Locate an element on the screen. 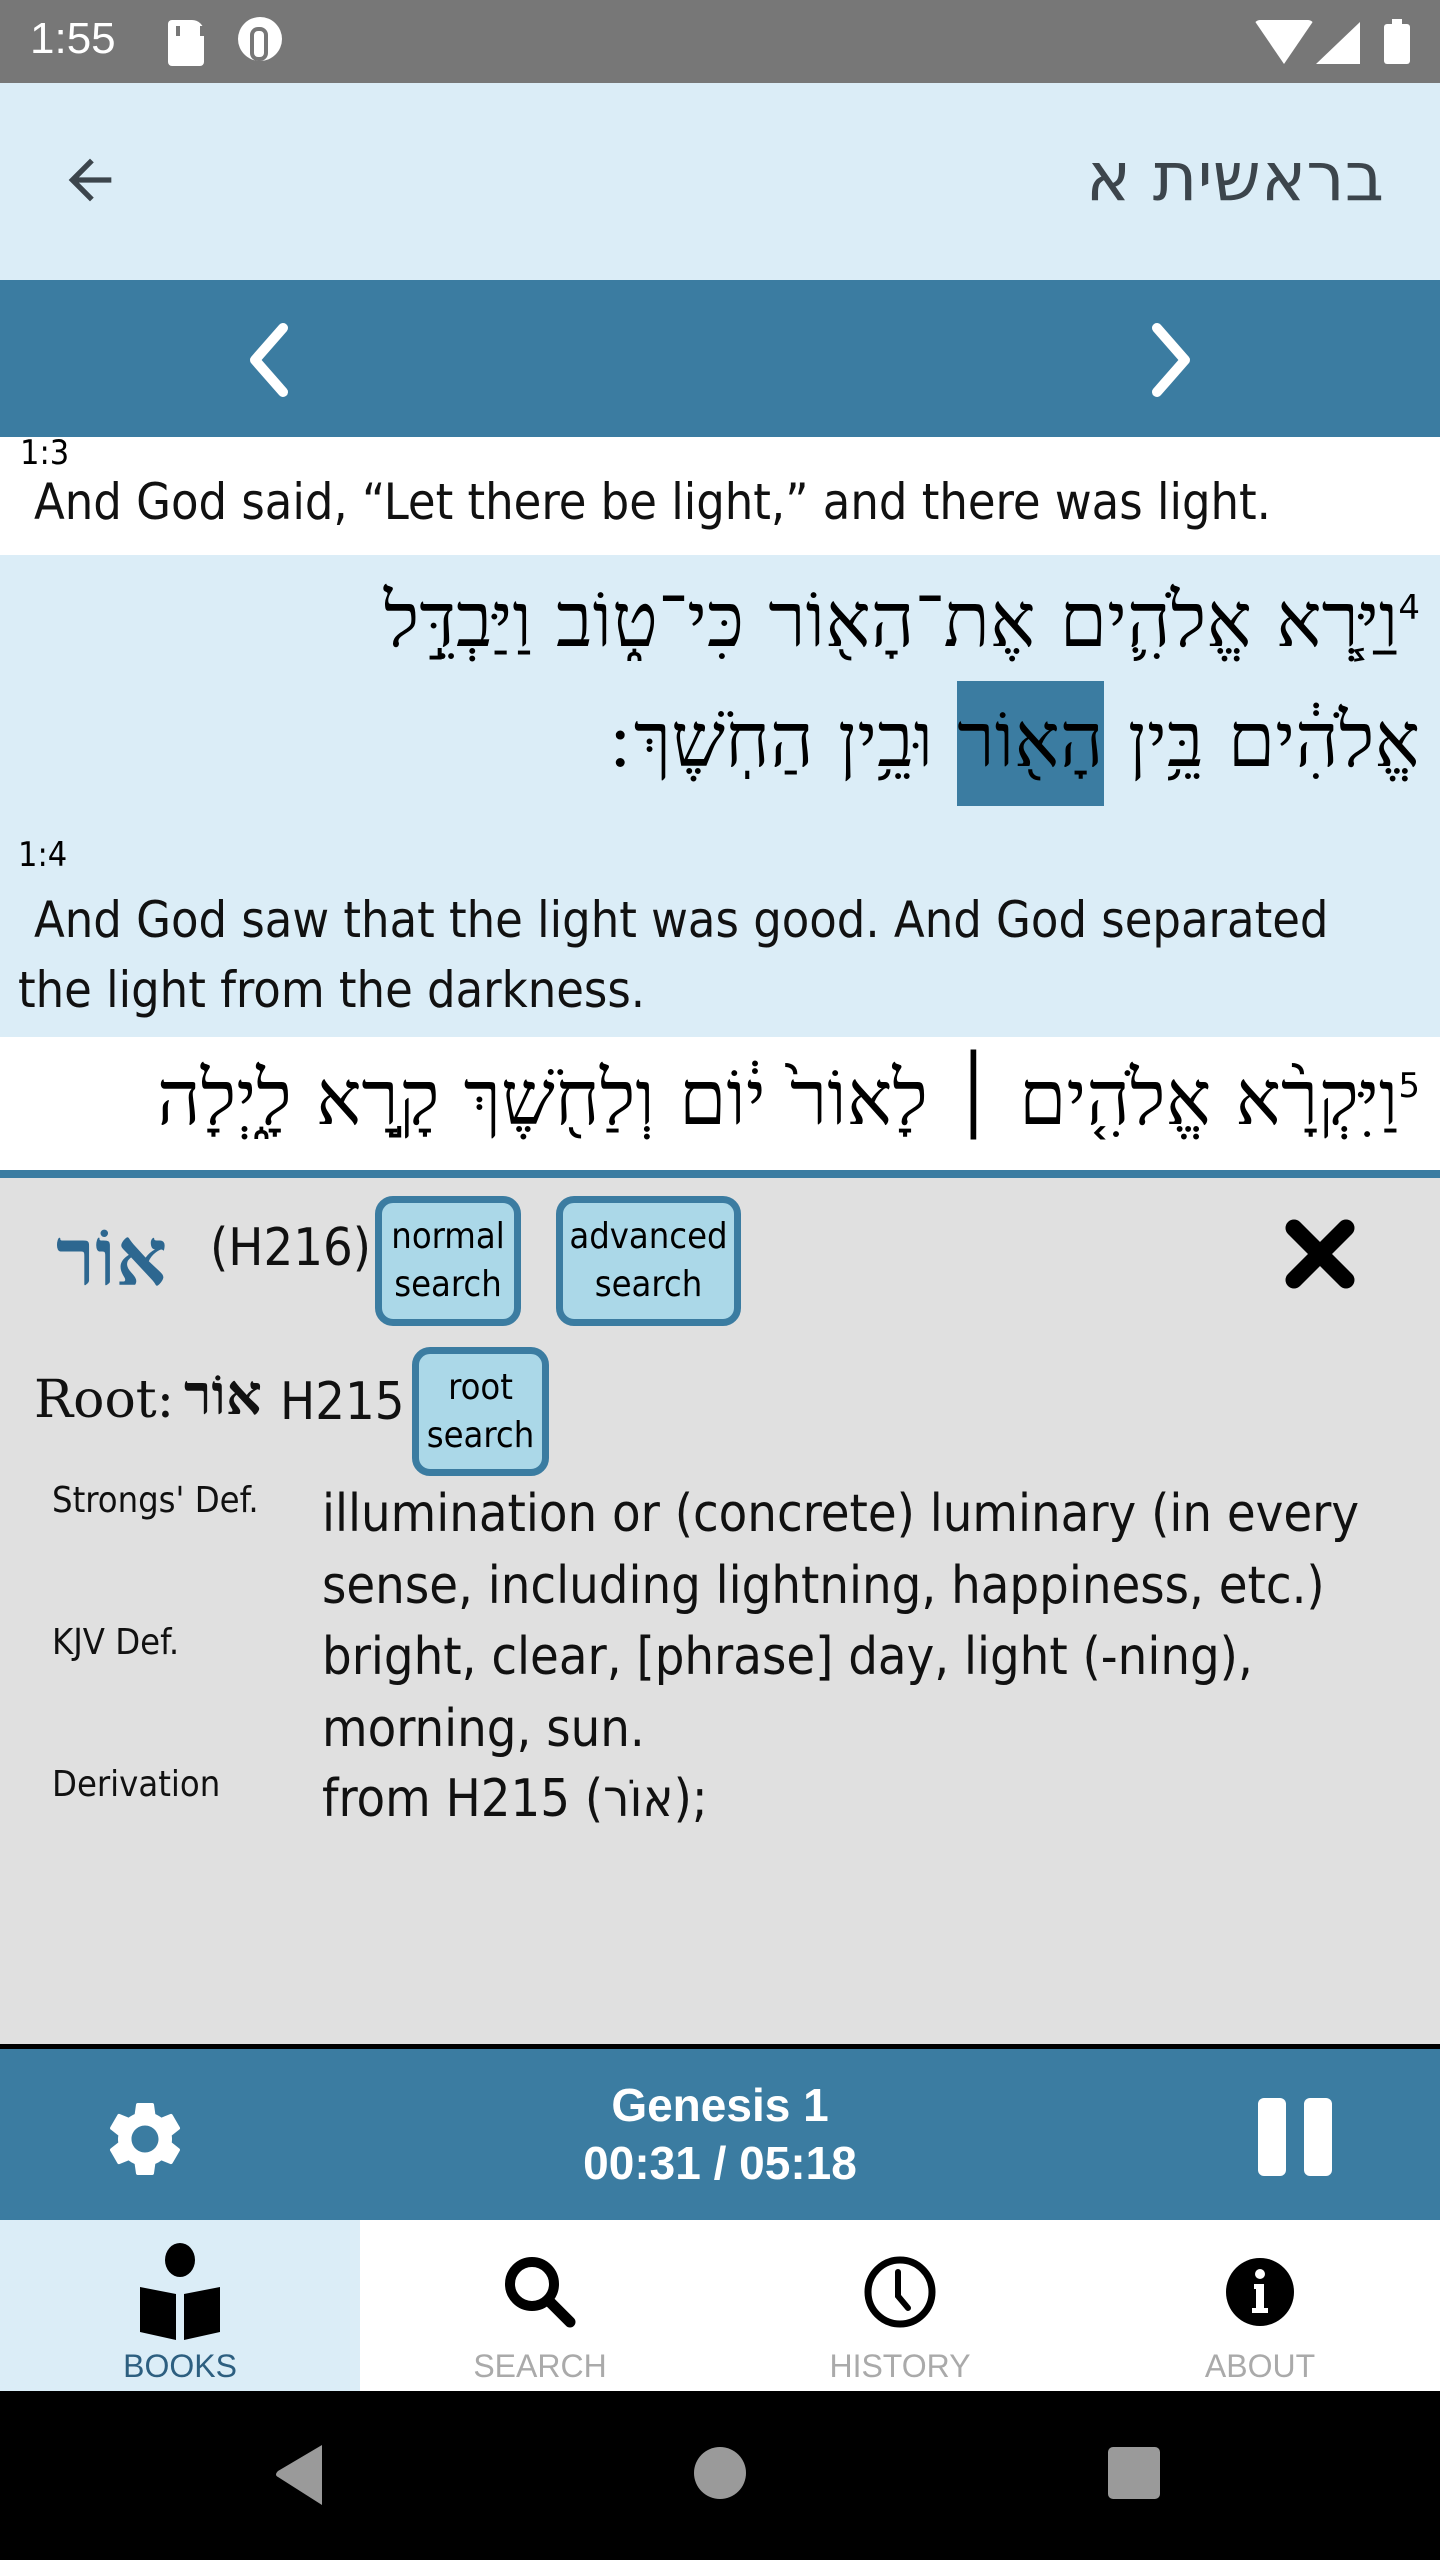 The height and width of the screenshot is (2560, 1440). pause-button is located at coordinates (1295, 2137).